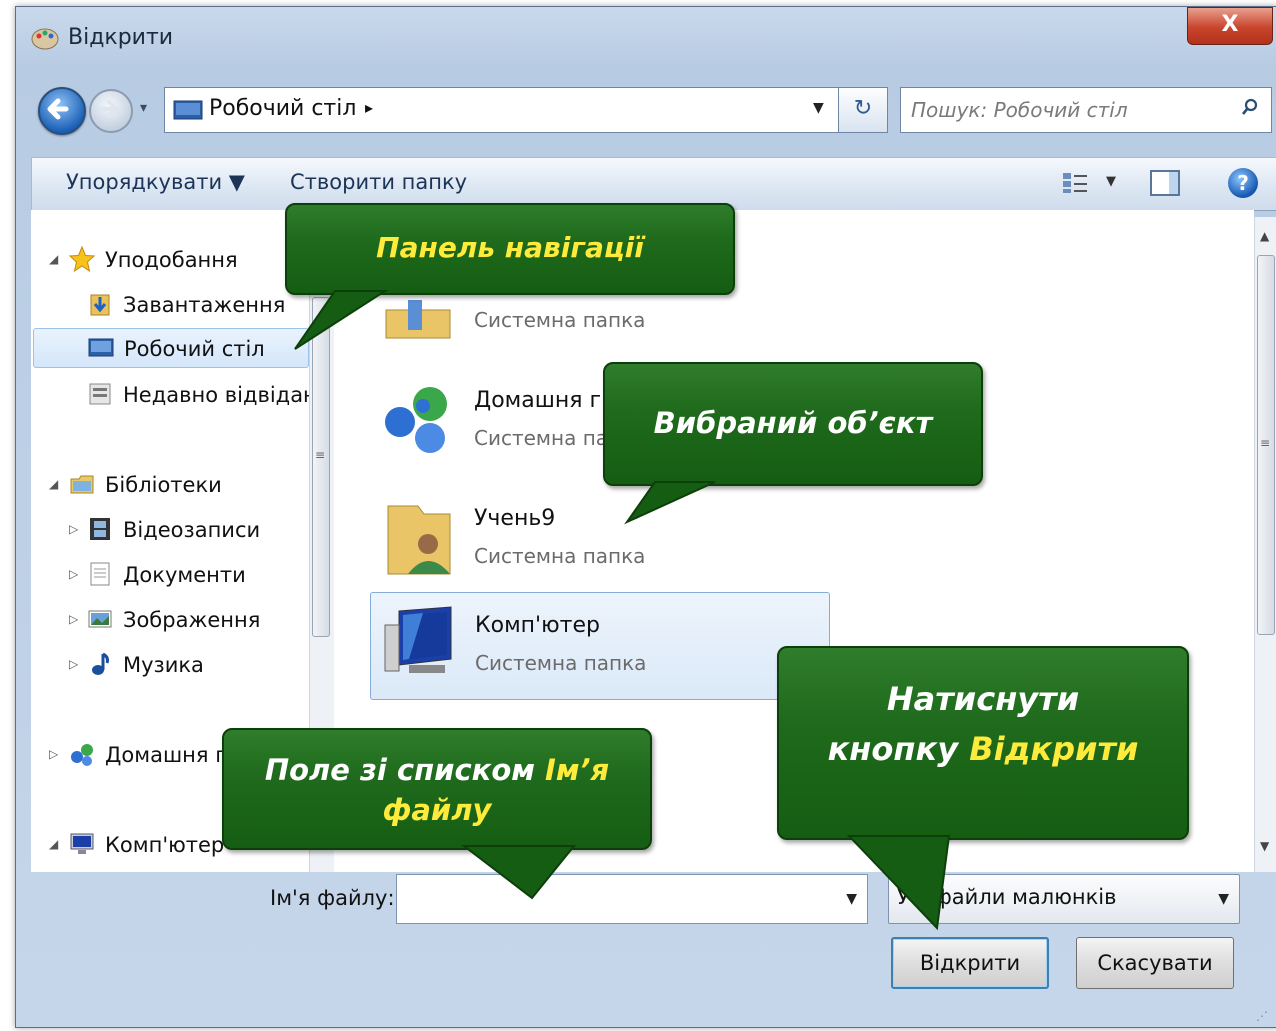  Describe the element at coordinates (1155, 963) in the screenshot. I see `cancel-button: Скасувати` at that location.